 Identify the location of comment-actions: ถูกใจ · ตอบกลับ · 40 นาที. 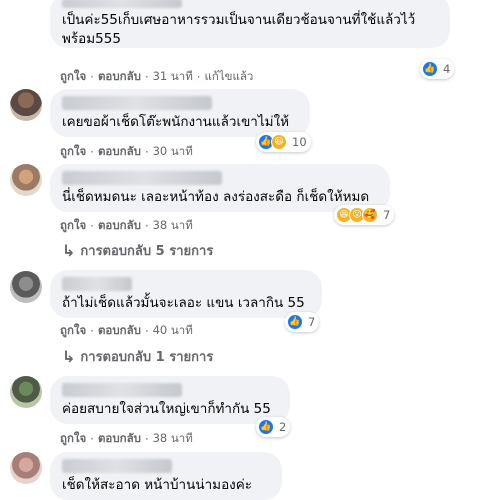
(126, 331).